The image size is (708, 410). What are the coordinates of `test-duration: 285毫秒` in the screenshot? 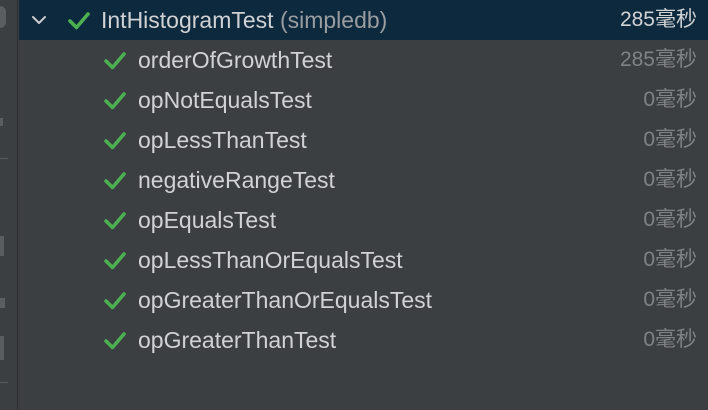 It's located at (658, 59).